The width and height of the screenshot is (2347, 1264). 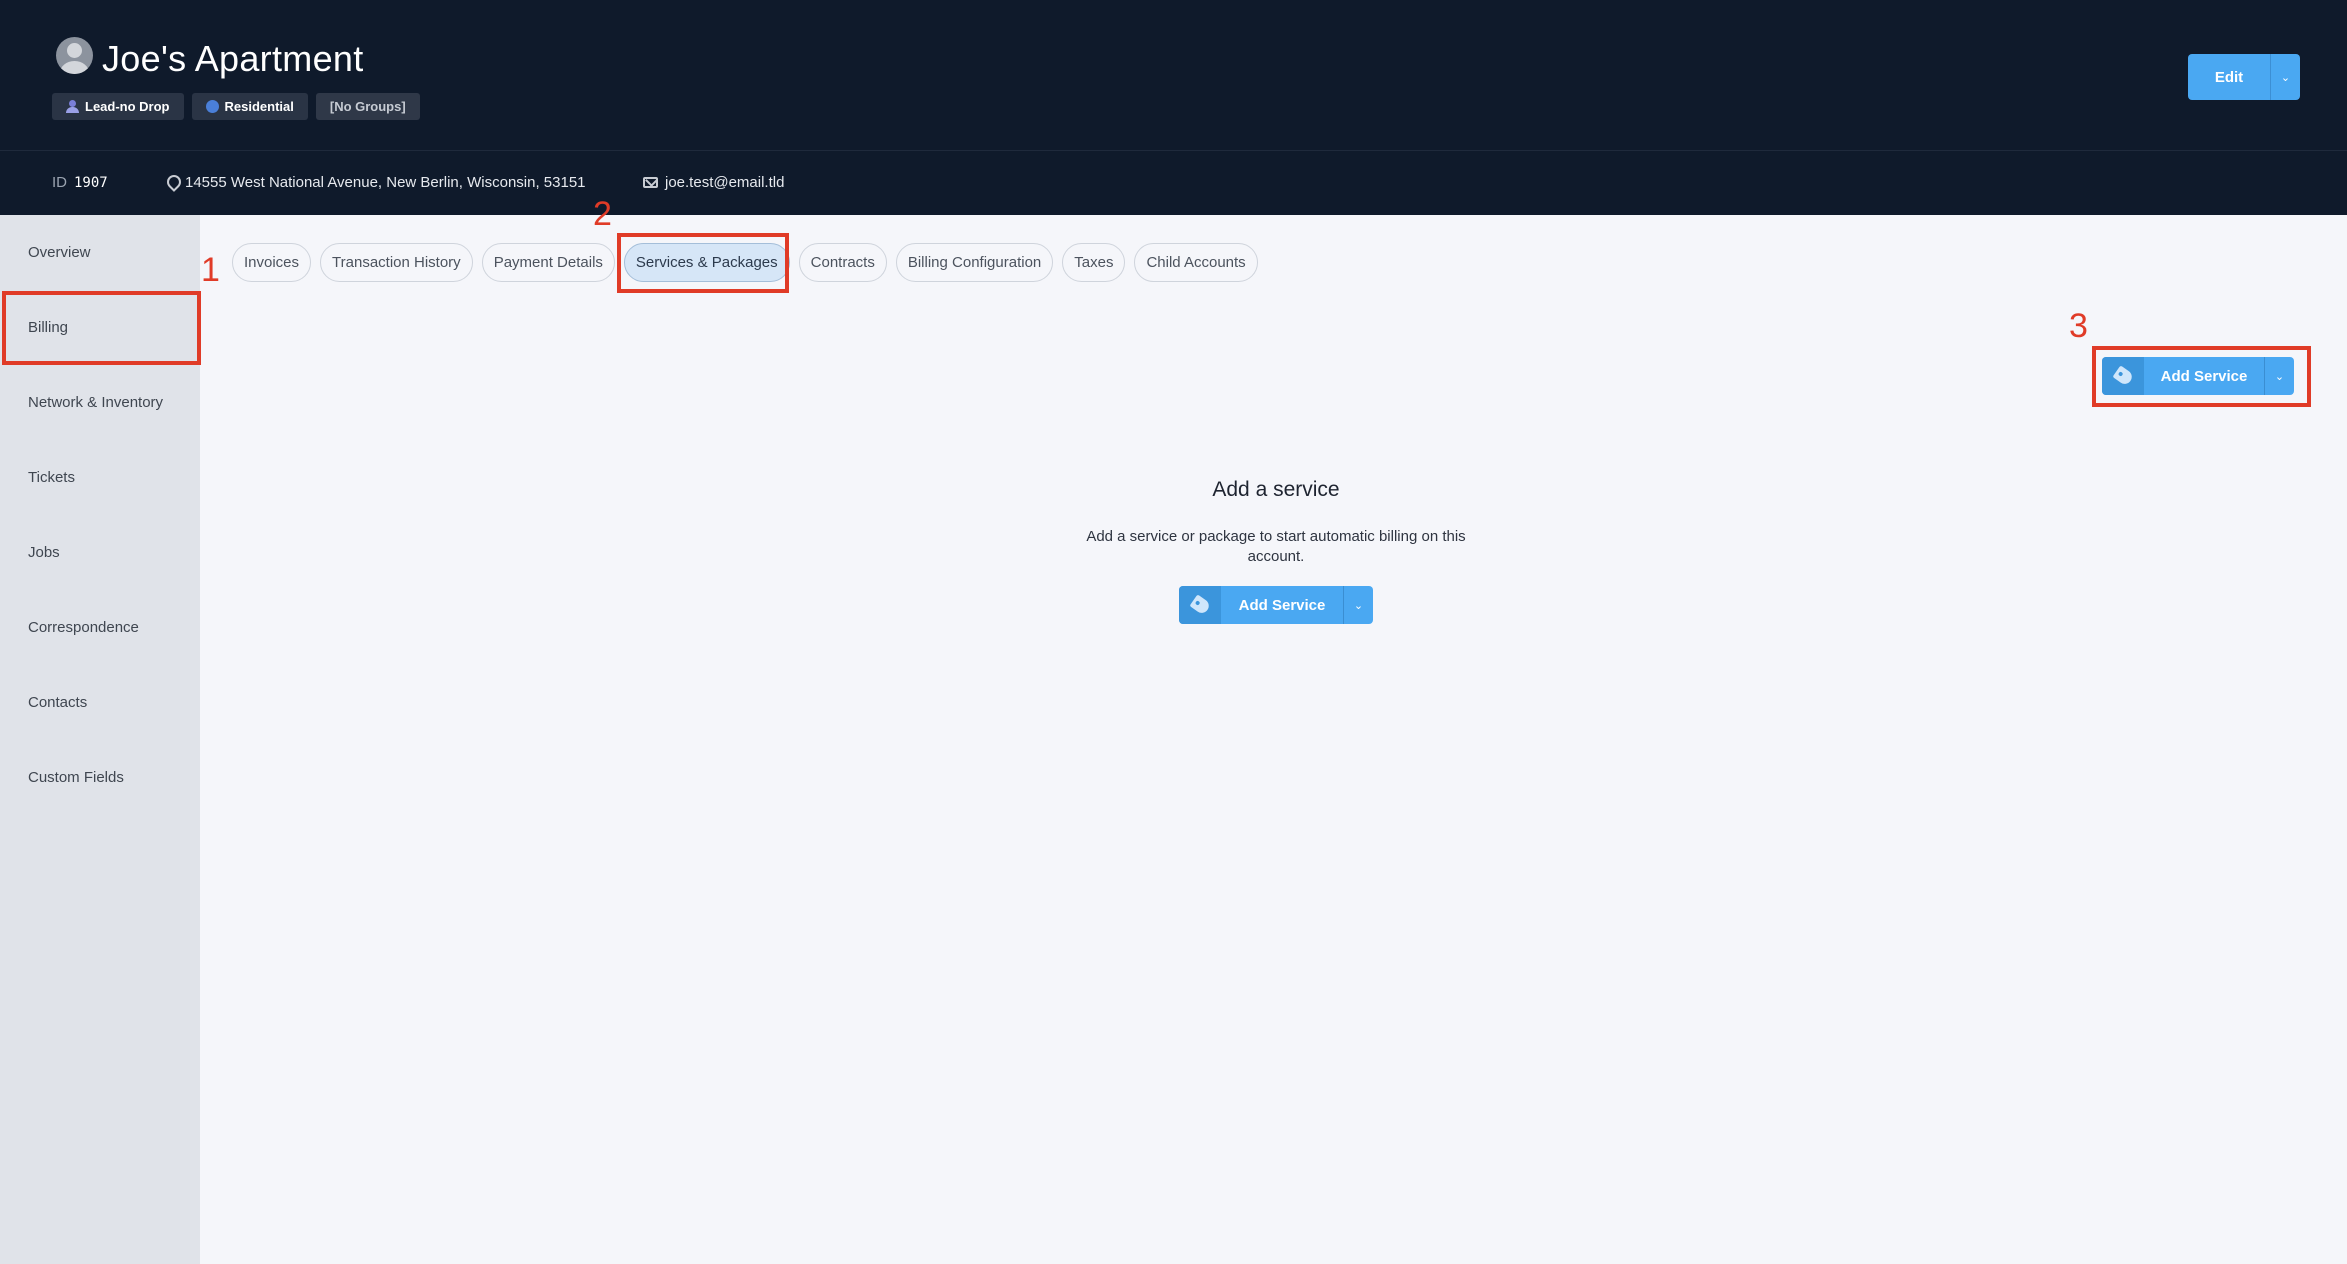 What do you see at coordinates (725, 182) in the screenshot?
I see `email-text: joe.test@email.tld` at bounding box center [725, 182].